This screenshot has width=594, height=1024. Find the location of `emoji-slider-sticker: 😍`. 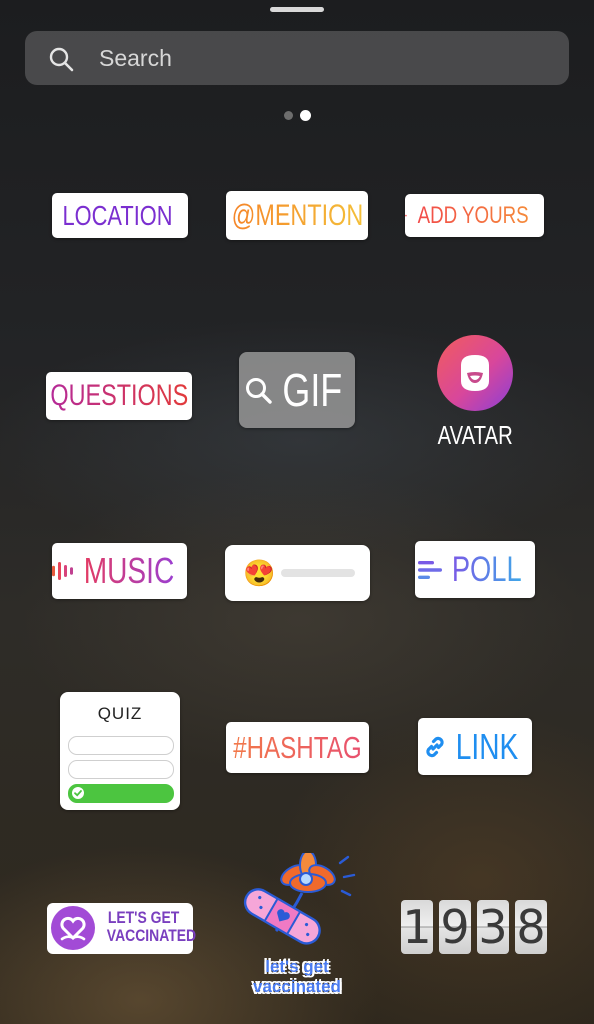

emoji-slider-sticker: 😍 is located at coordinates (297, 573).